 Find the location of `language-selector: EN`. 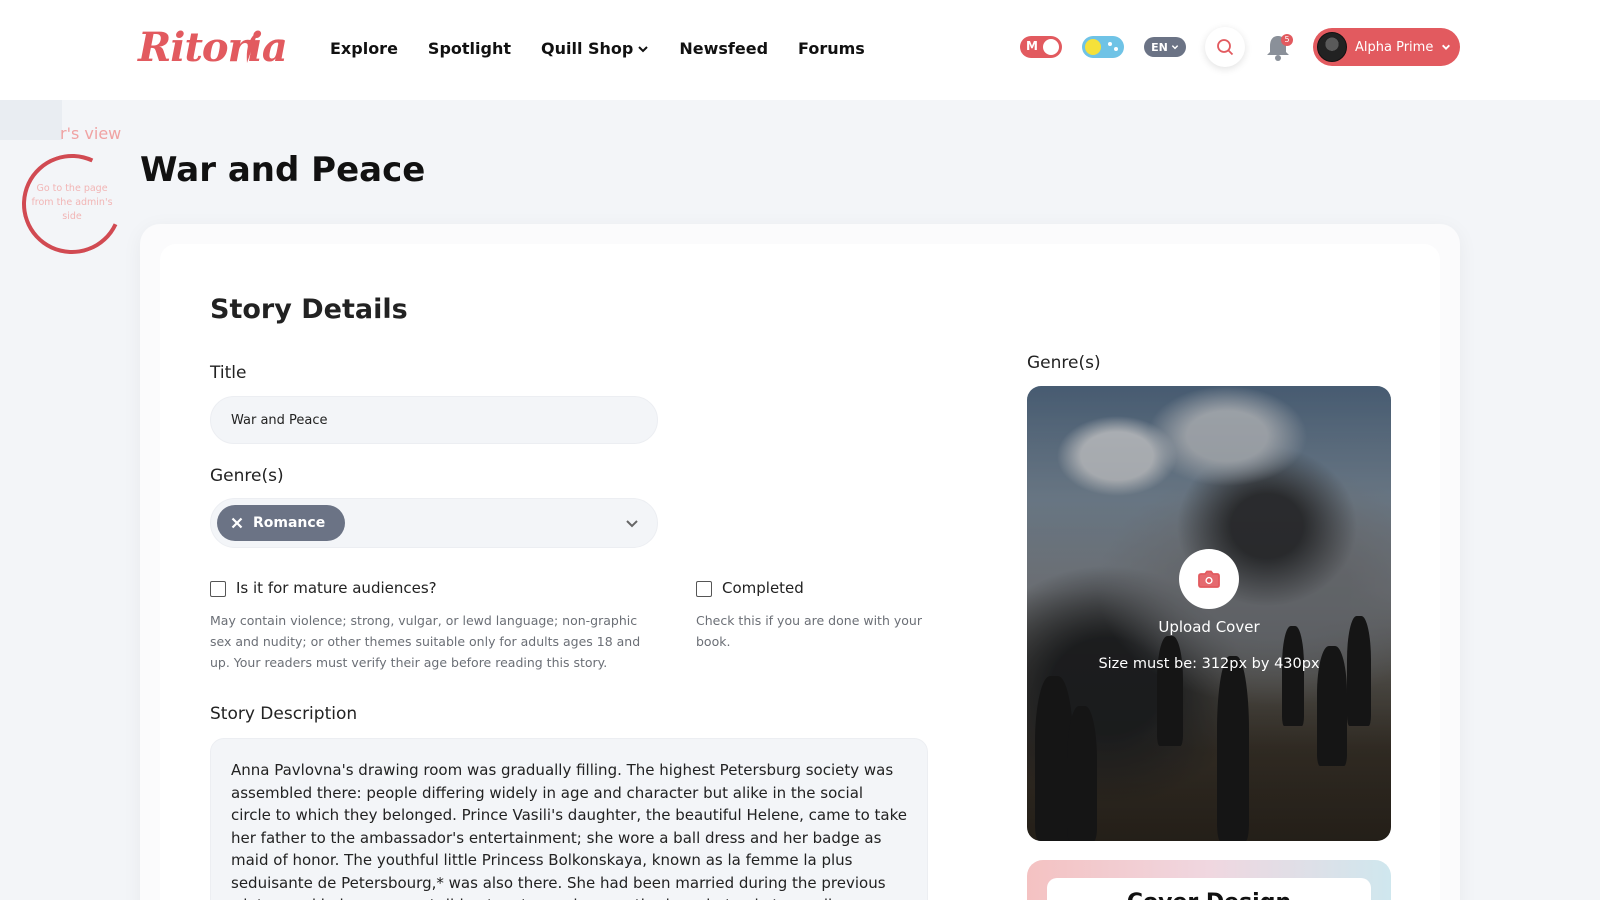

language-selector: EN is located at coordinates (1165, 47).